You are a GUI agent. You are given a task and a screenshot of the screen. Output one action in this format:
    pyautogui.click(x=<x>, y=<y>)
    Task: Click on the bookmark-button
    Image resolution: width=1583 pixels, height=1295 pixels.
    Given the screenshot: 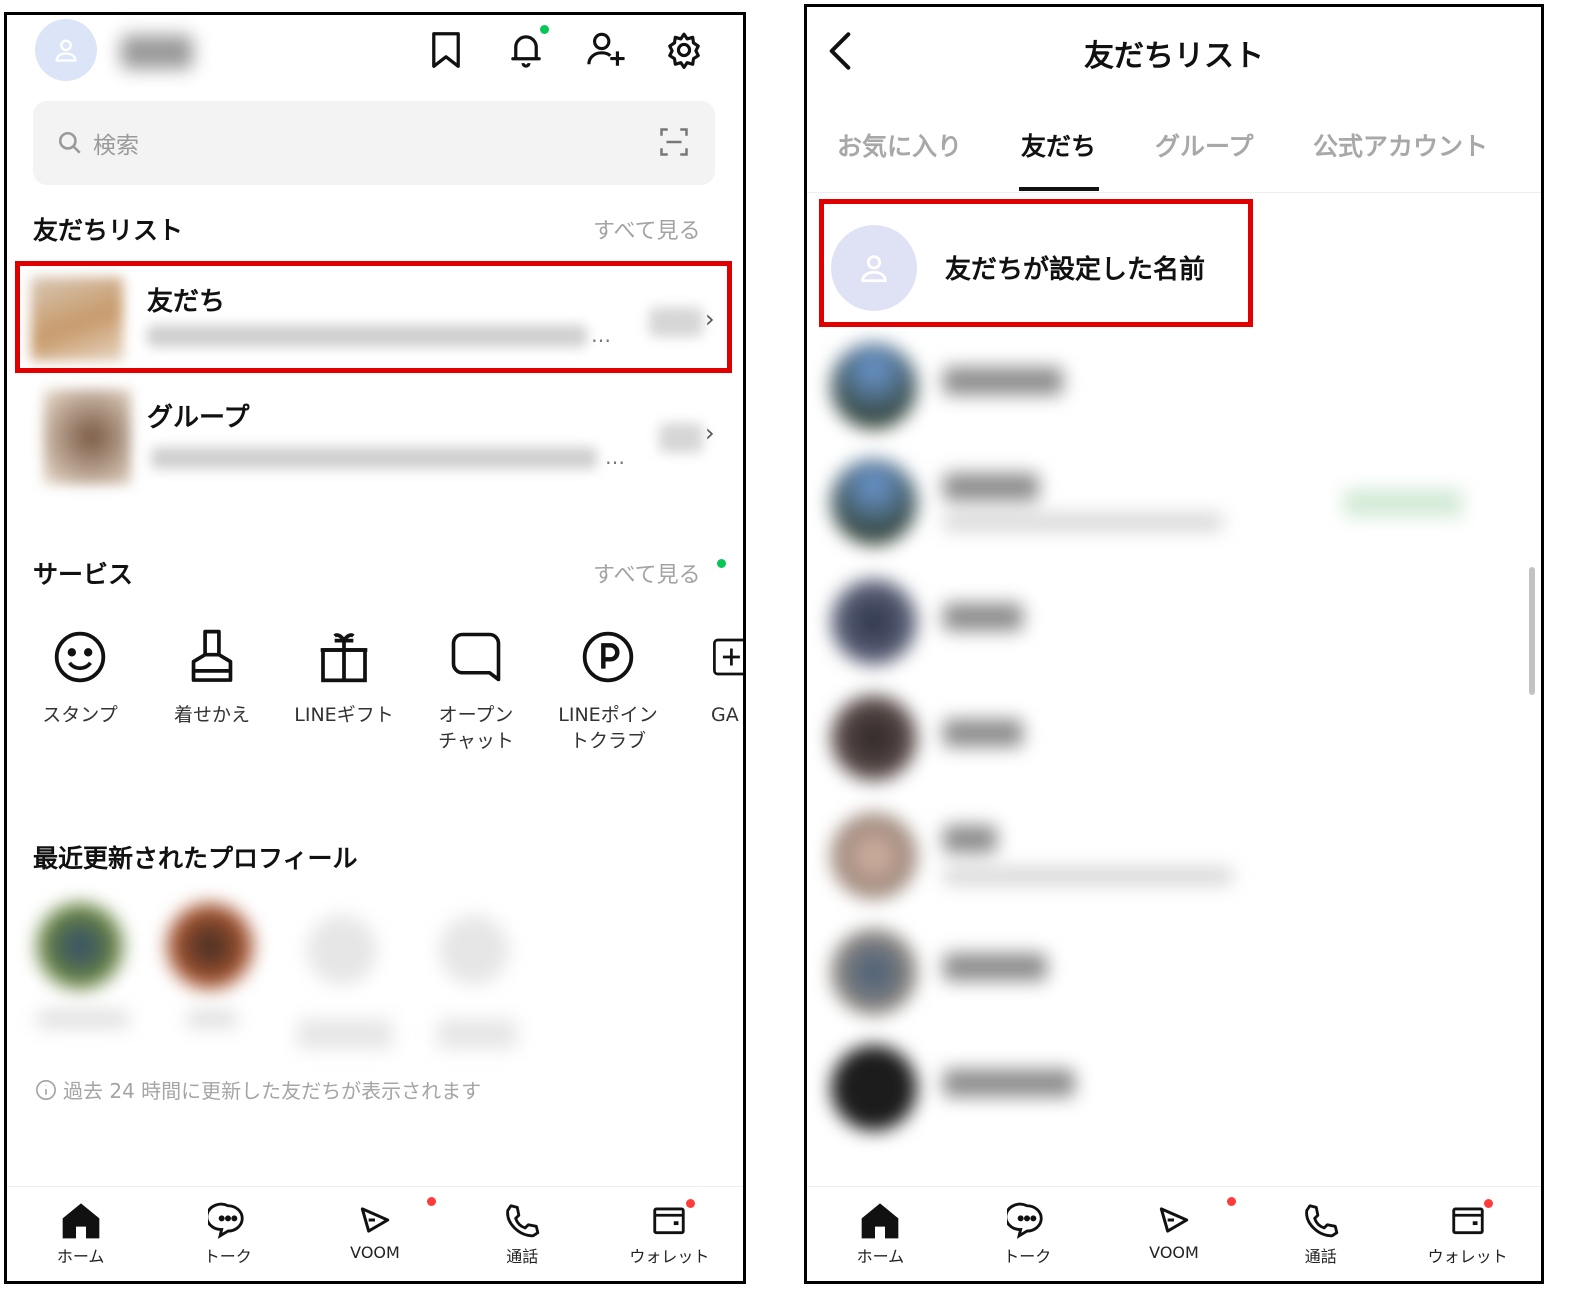 What is the action you would take?
    pyautogui.click(x=446, y=50)
    